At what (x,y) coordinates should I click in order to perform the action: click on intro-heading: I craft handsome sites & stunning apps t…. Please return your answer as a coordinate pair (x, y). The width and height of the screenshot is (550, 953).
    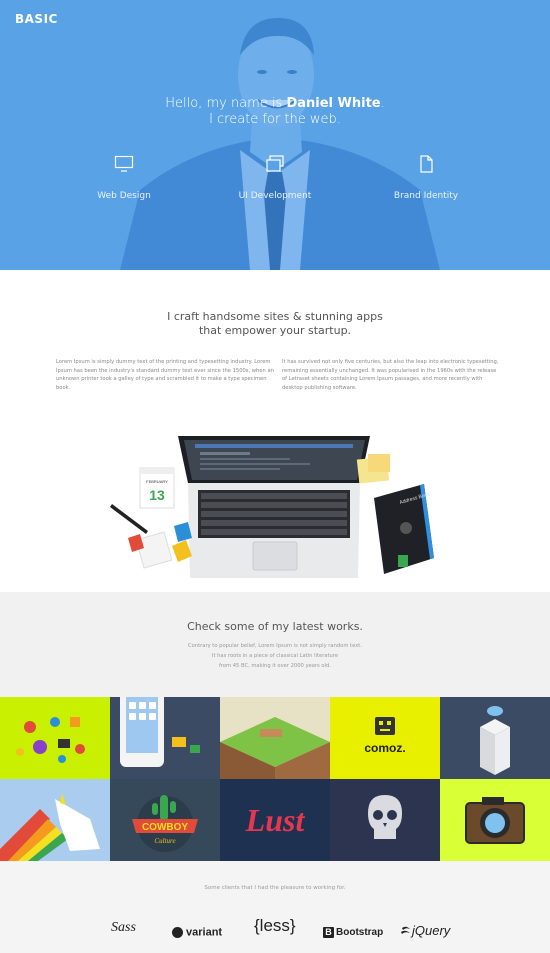
    Looking at the image, I should click on (275, 324).